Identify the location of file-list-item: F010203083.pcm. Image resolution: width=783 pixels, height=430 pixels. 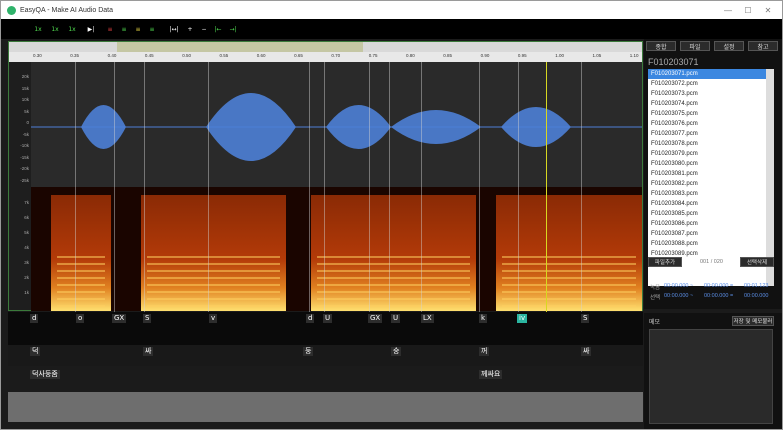
(707, 194).